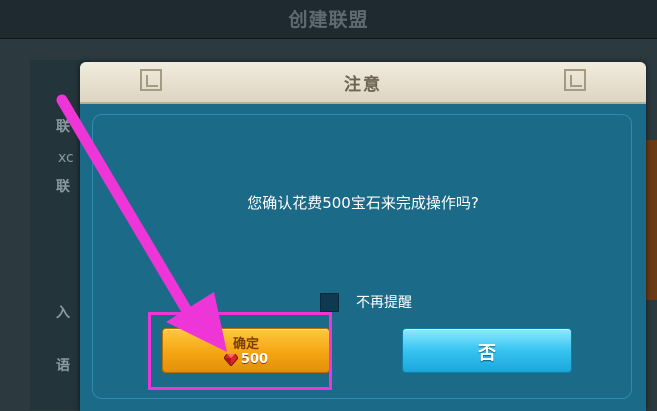  I want to click on dont-remind-option: 不再提醒, so click(366, 302).